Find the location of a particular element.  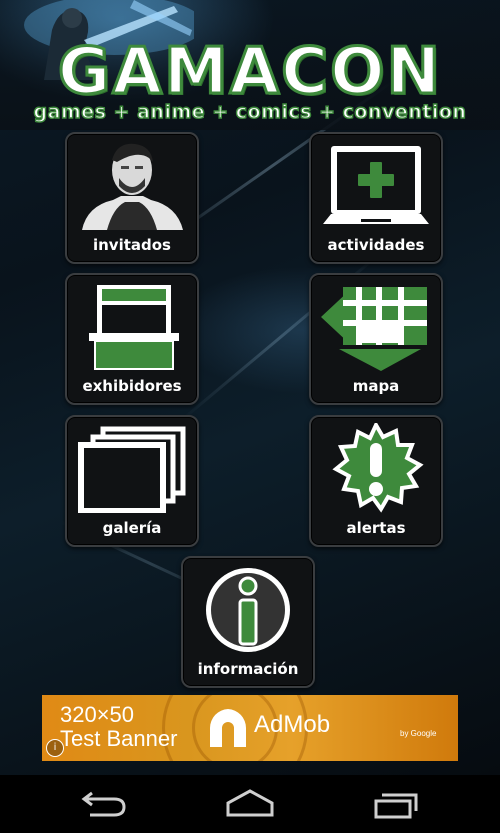

actividades-label: actividades is located at coordinates (376, 245).